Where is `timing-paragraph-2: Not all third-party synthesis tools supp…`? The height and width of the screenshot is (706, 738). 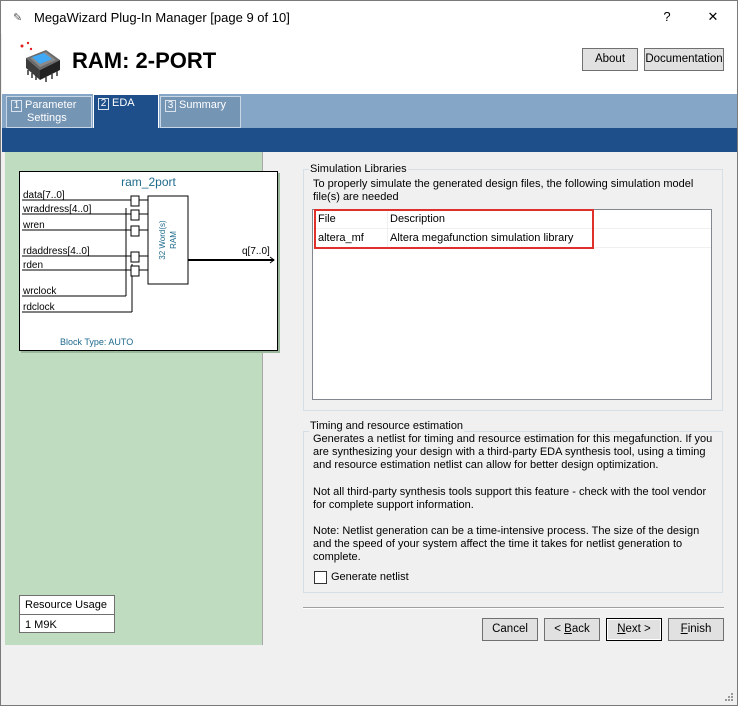
timing-paragraph-2: Not all third-party synthesis tools supp… is located at coordinates (509, 499).